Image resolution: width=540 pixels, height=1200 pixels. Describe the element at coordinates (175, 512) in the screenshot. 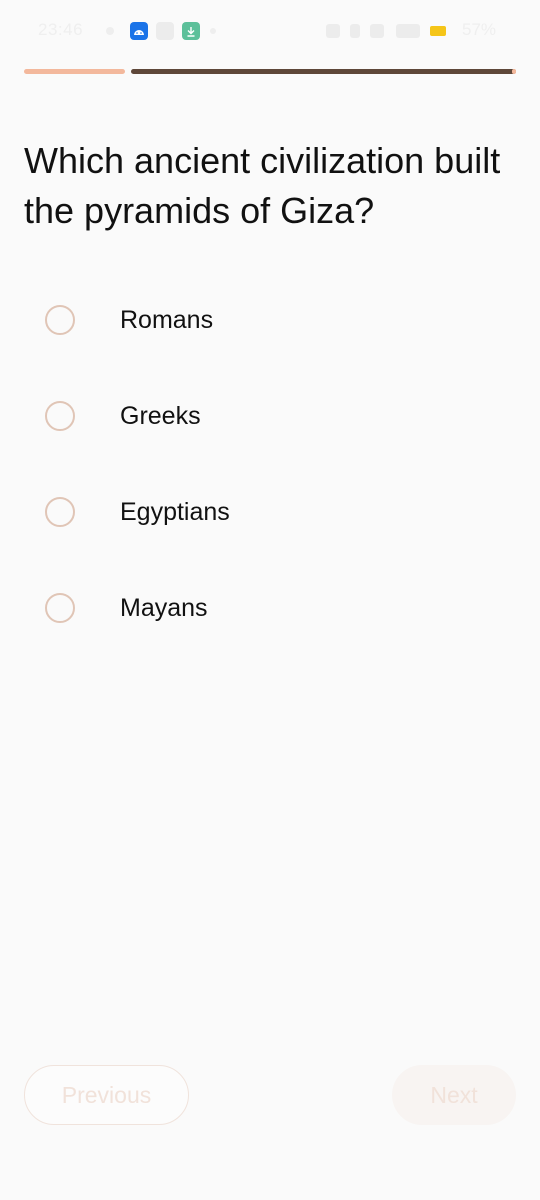

I see `option-label: Egyptians` at that location.